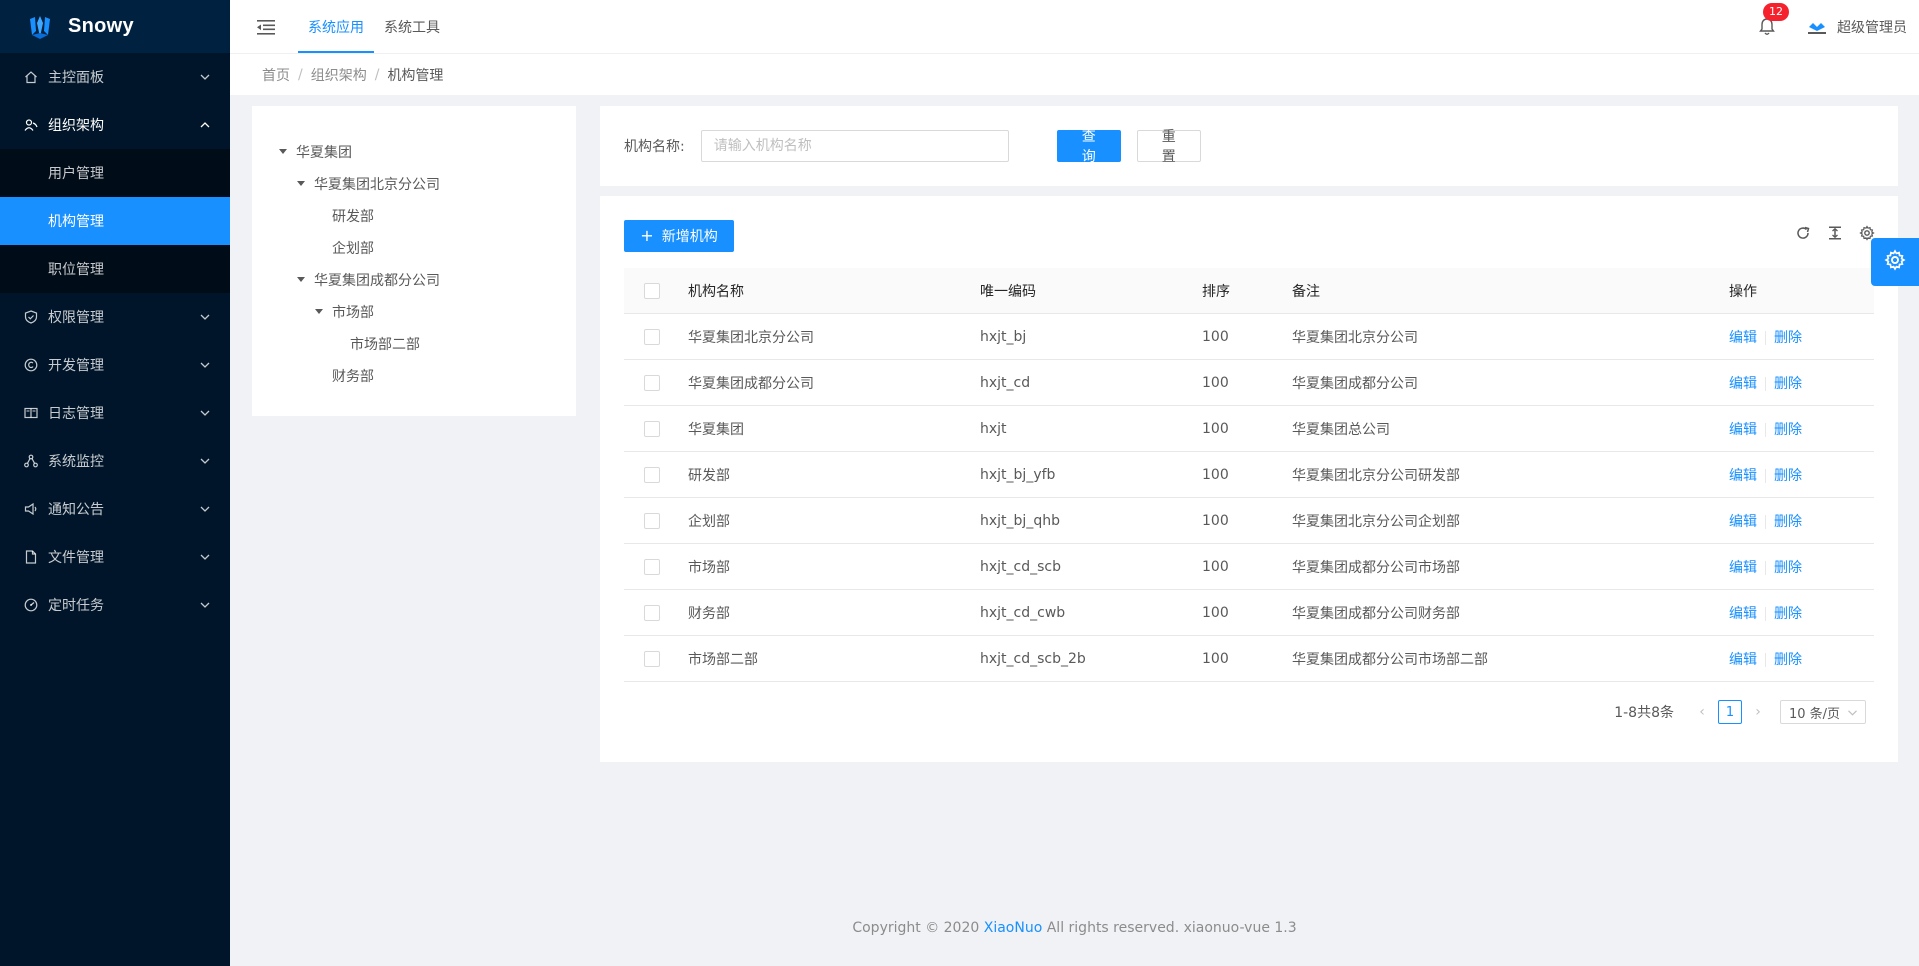  I want to click on file-icon, so click(31, 557).